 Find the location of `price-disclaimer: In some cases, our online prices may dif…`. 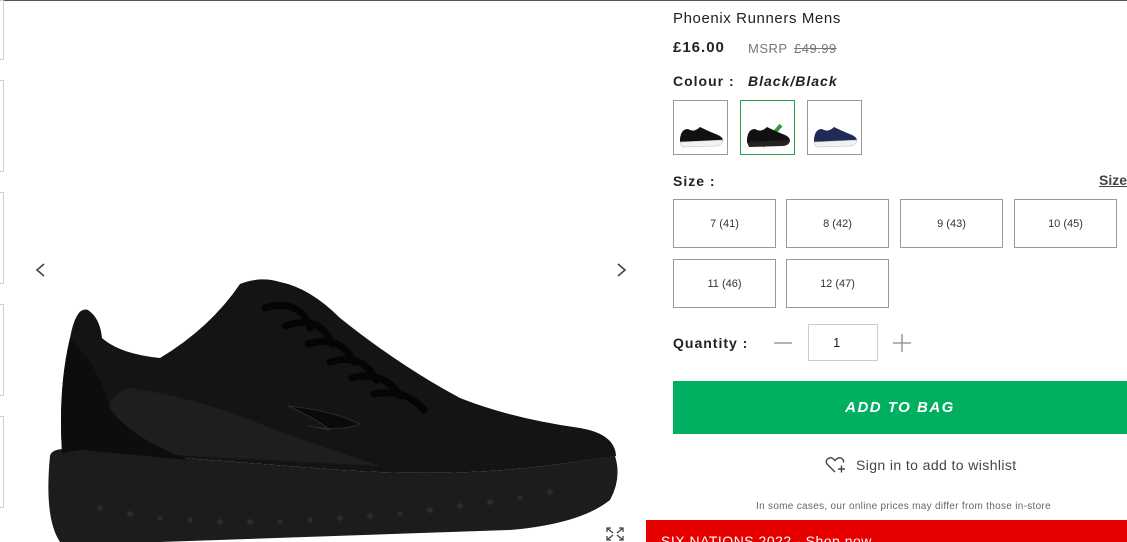

price-disclaimer: In some cases, our online prices may dif… is located at coordinates (903, 506).